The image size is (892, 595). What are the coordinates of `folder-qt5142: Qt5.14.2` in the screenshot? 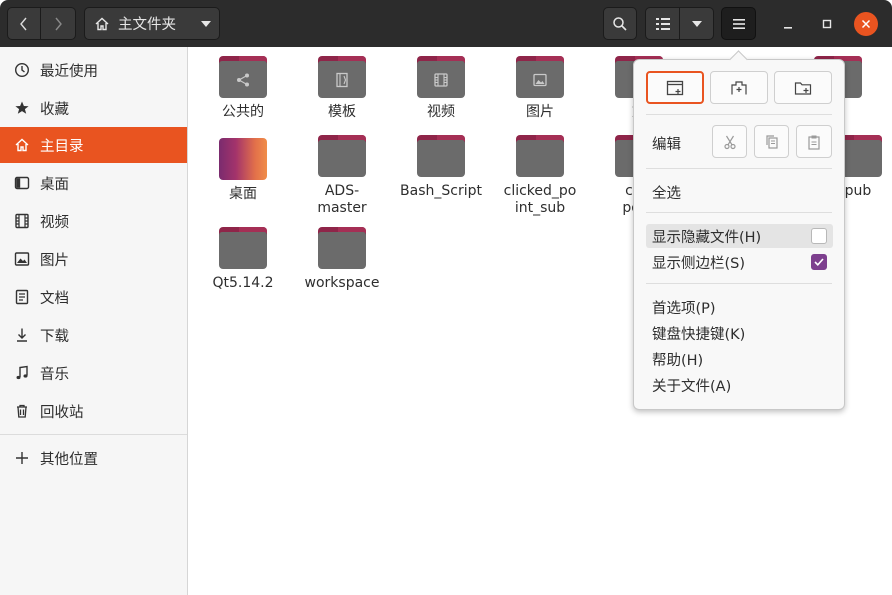 It's located at (243, 259).